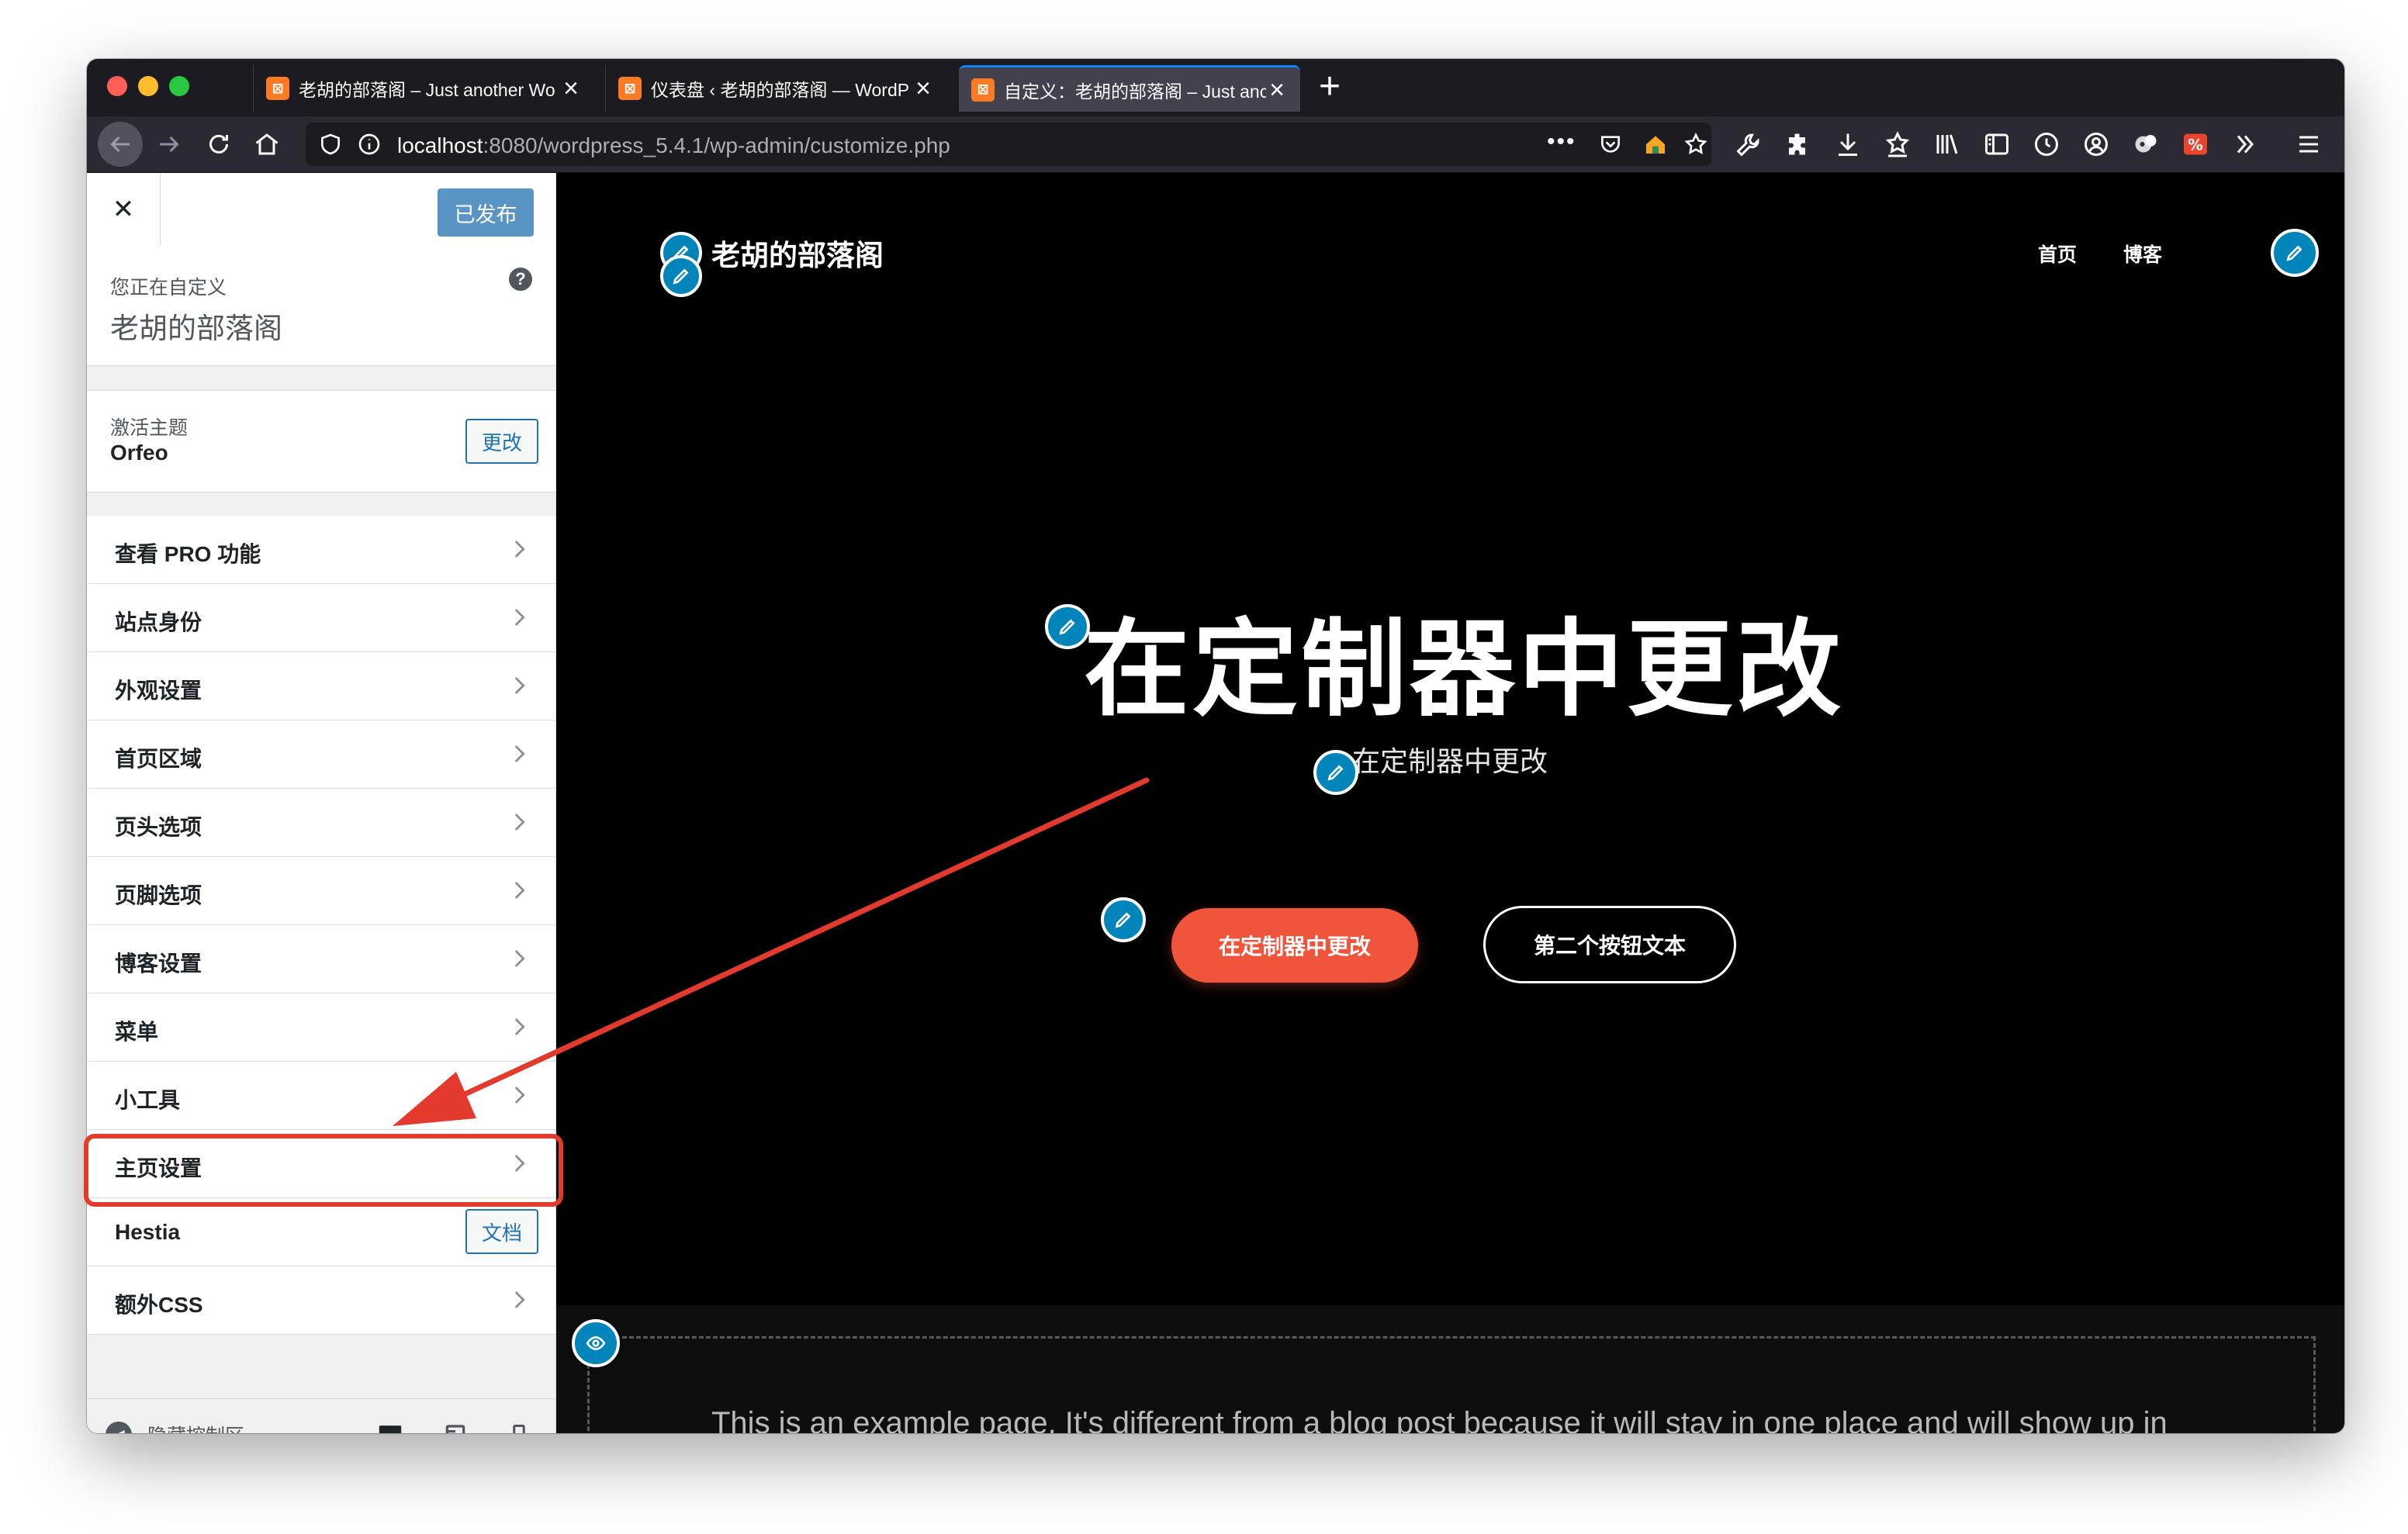 Image resolution: width=2408 pixels, height=1534 pixels. What do you see at coordinates (321, 891) in the screenshot?
I see `section-footer-options: 页脚选项` at bounding box center [321, 891].